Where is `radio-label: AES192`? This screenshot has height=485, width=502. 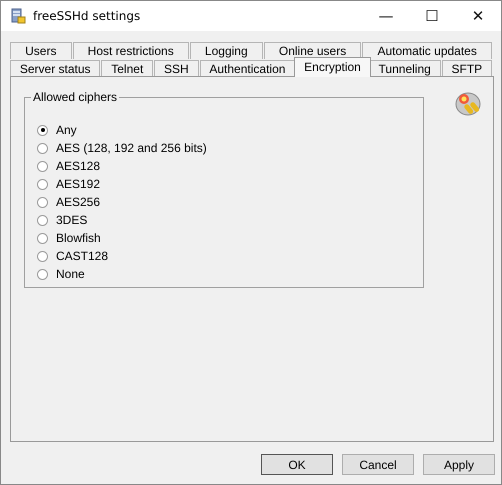
radio-label: AES192 is located at coordinates (78, 184).